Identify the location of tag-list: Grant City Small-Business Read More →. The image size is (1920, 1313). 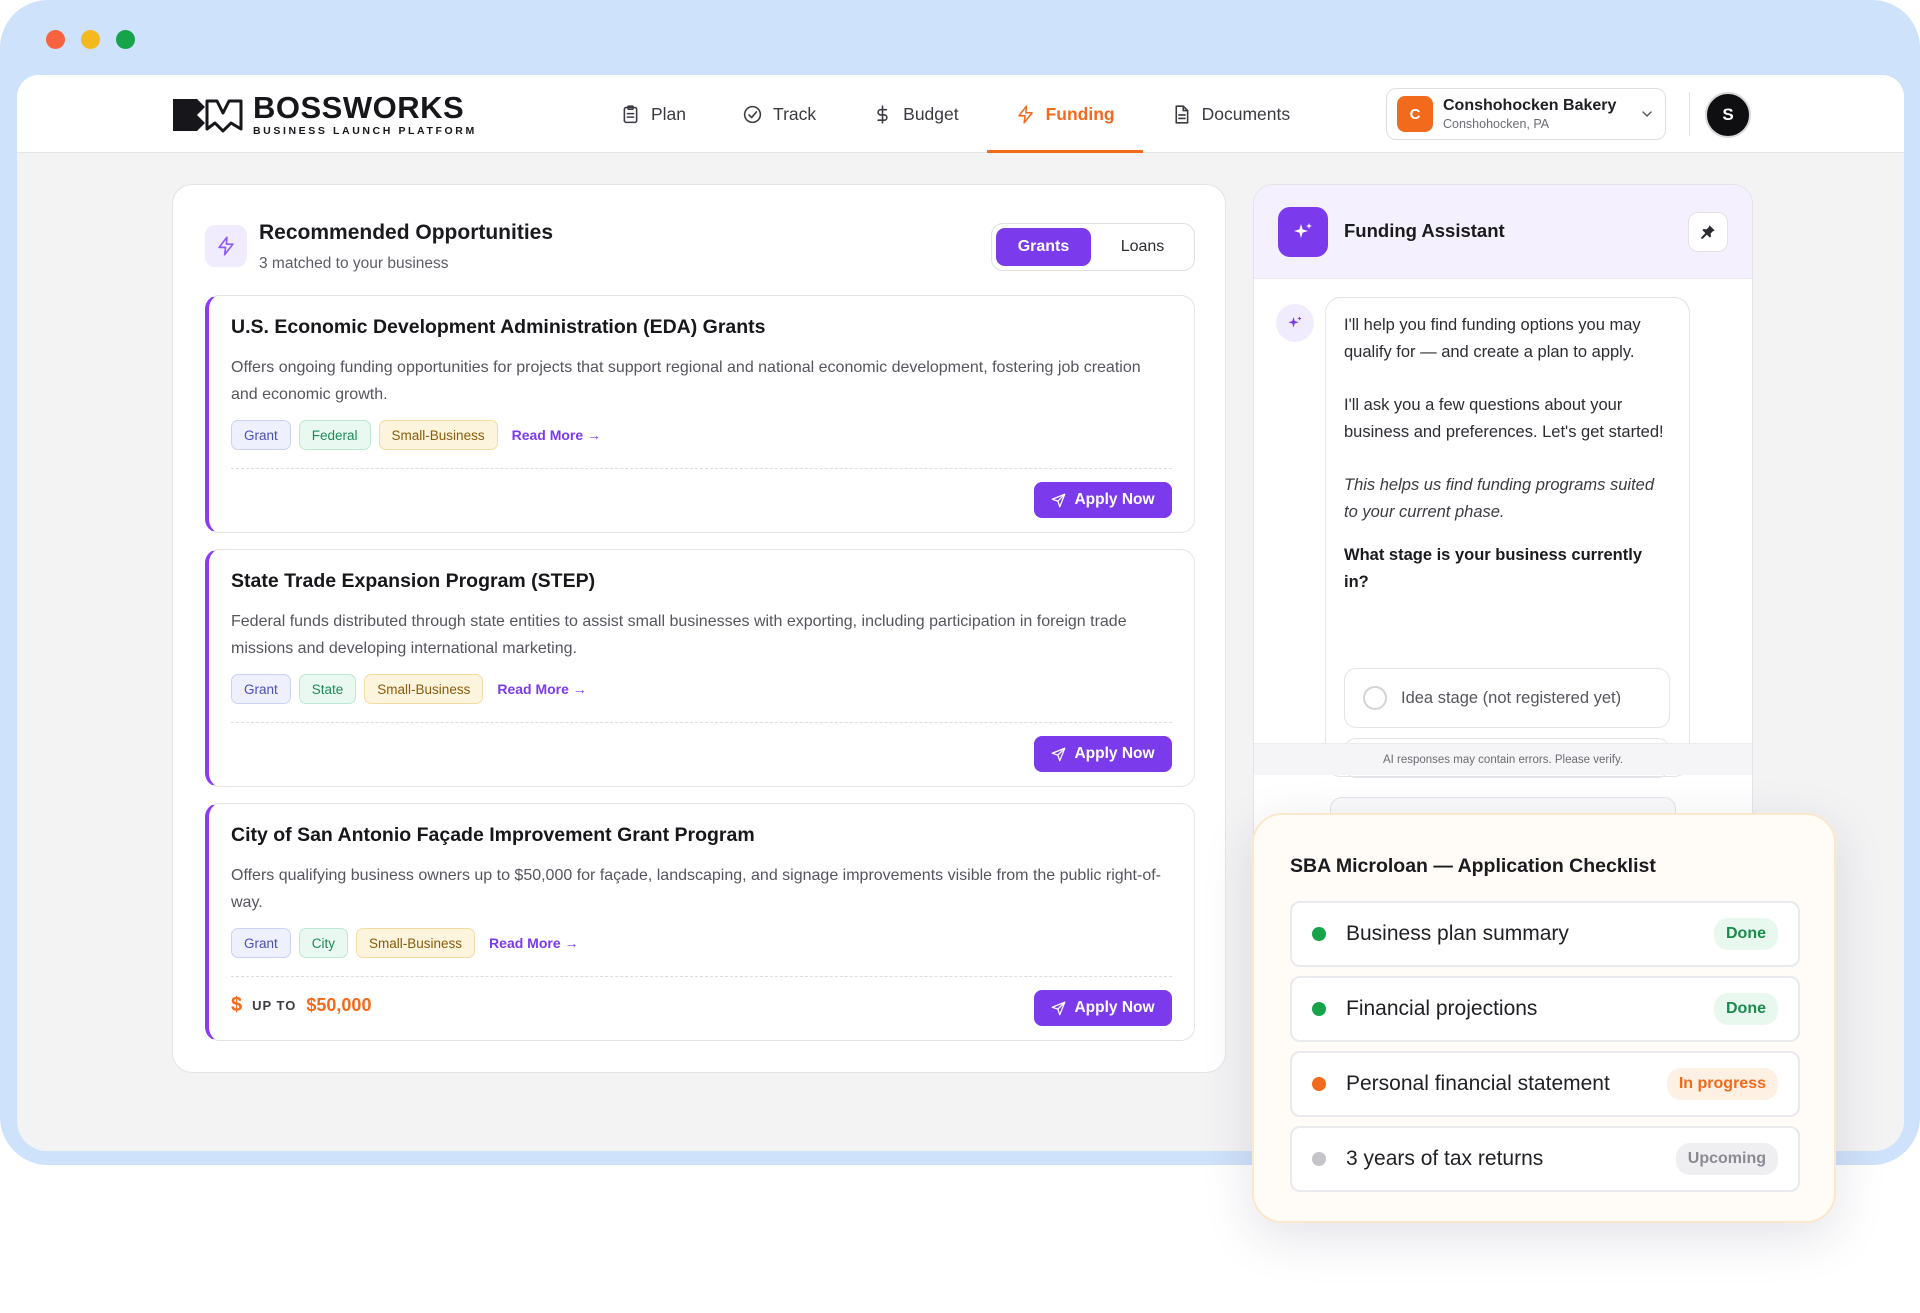
(405, 943).